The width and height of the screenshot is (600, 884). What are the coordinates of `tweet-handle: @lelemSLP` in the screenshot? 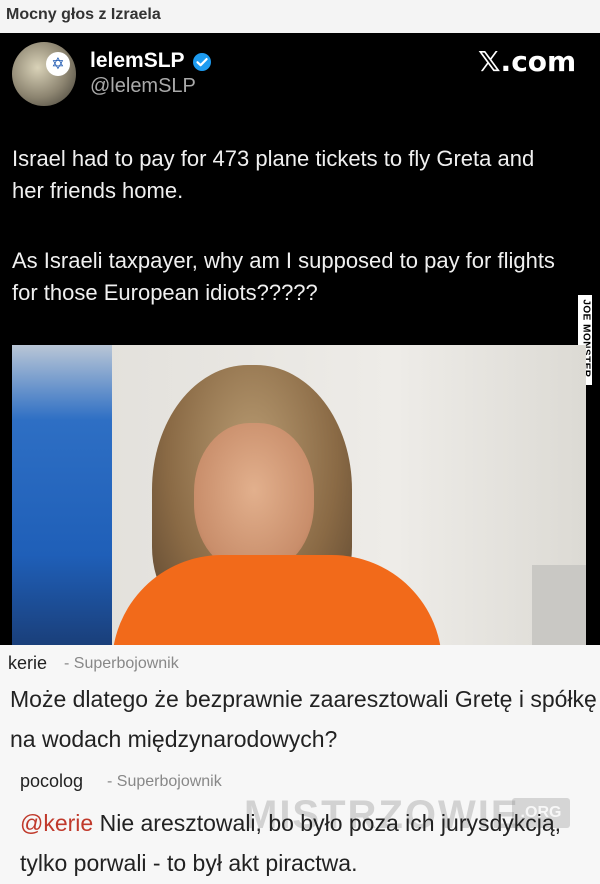 It's located at (143, 86).